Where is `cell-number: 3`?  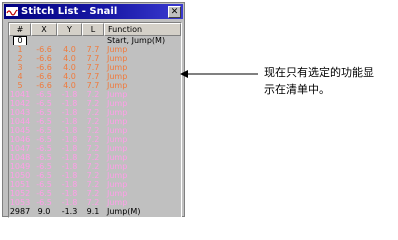 cell-number: 3 is located at coordinates (20, 67).